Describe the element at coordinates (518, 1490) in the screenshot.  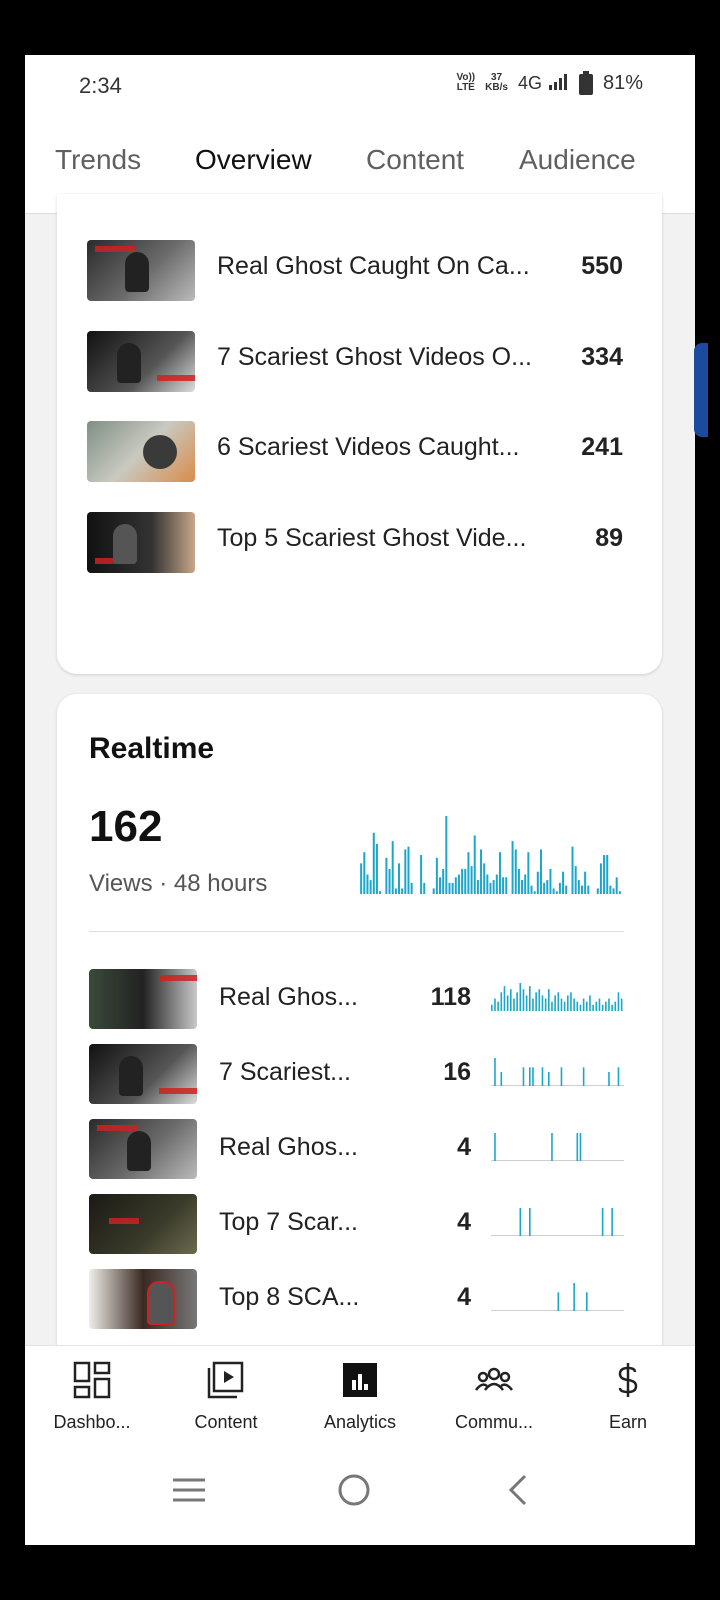
I see `back-icon` at that location.